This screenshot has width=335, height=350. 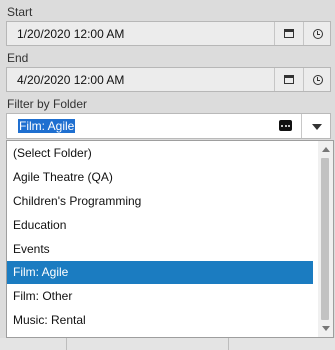 I want to click on list-item: Film: Other, so click(x=160, y=296).